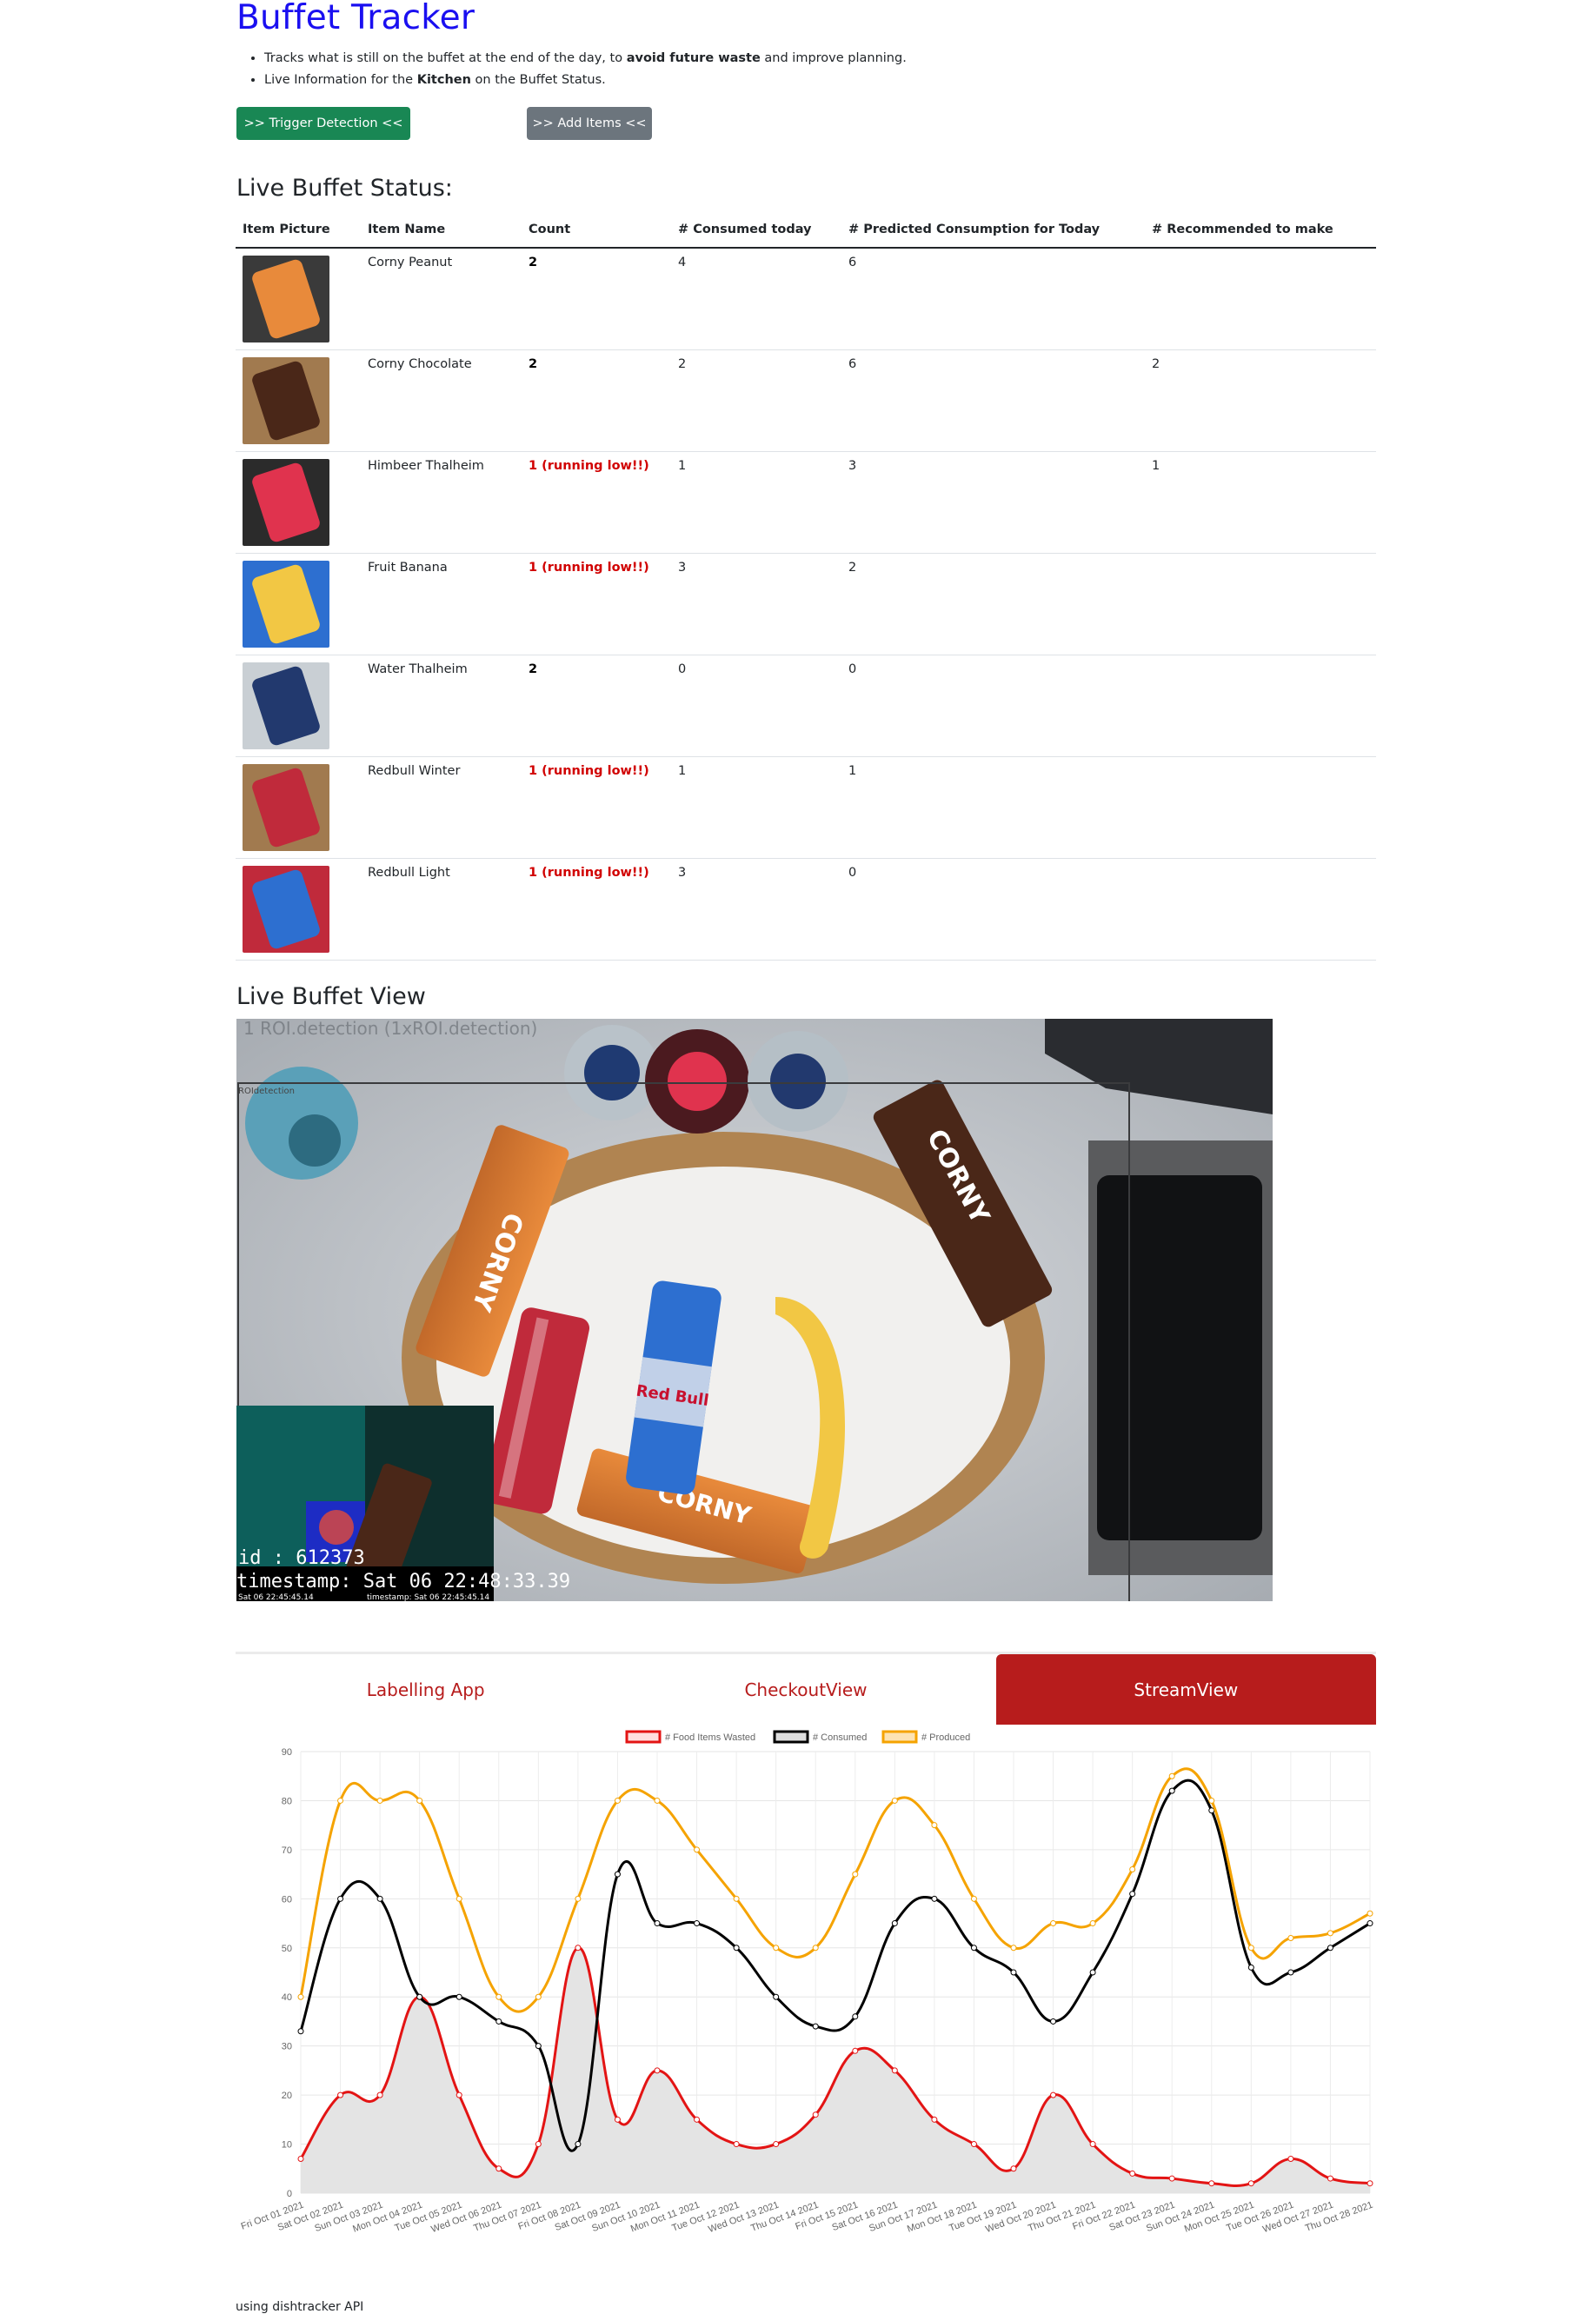 The height and width of the screenshot is (2314, 1596). What do you see at coordinates (298, 230) in the screenshot?
I see `col-item-picture: Item Picture` at bounding box center [298, 230].